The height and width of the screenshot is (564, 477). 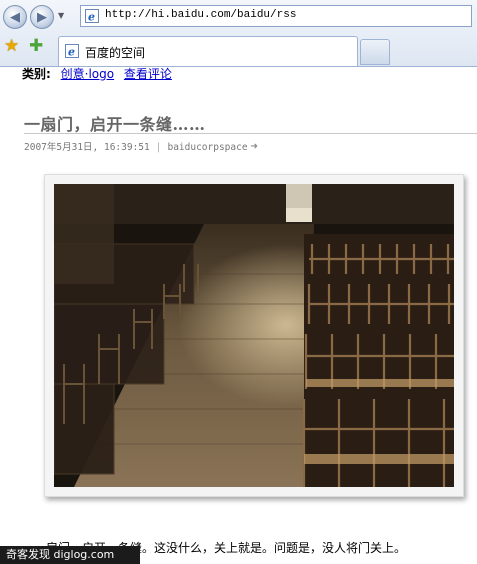 I want to click on add-favorite-icon: ✚, so click(x=36, y=46).